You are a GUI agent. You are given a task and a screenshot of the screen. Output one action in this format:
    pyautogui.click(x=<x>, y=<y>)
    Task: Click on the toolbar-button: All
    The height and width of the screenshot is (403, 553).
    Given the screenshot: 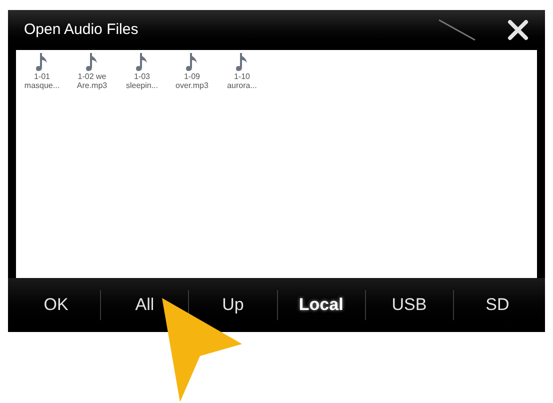 What is the action you would take?
    pyautogui.click(x=144, y=305)
    